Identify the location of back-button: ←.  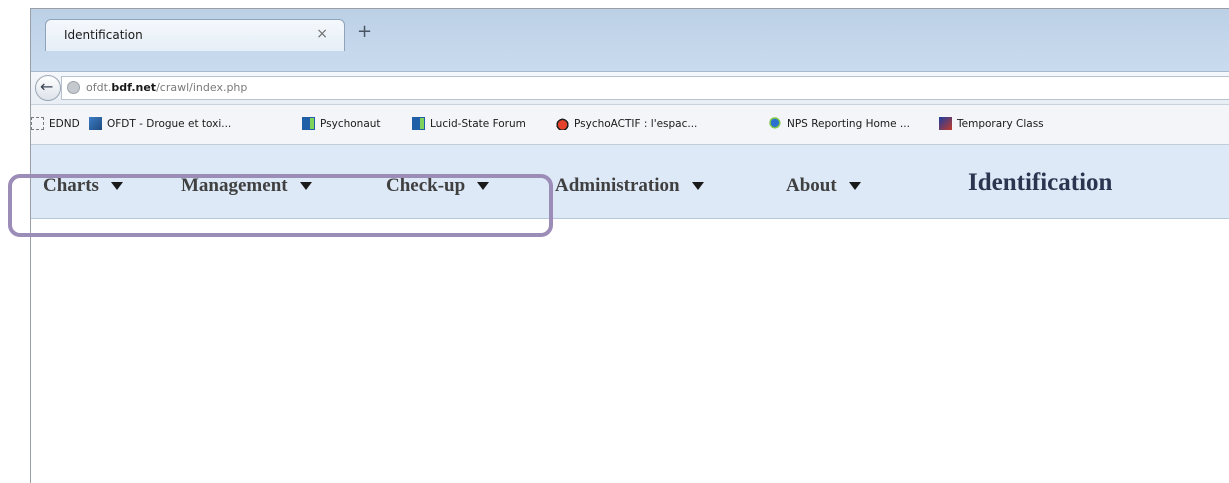
(48, 88).